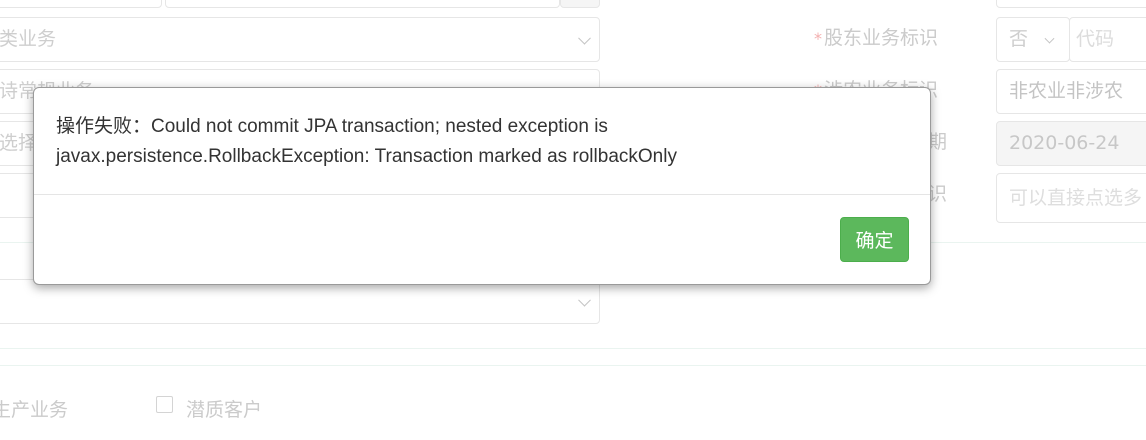 The width and height of the screenshot is (1146, 440). Describe the element at coordinates (482, 194) in the screenshot. I see `dialog-separator` at that location.